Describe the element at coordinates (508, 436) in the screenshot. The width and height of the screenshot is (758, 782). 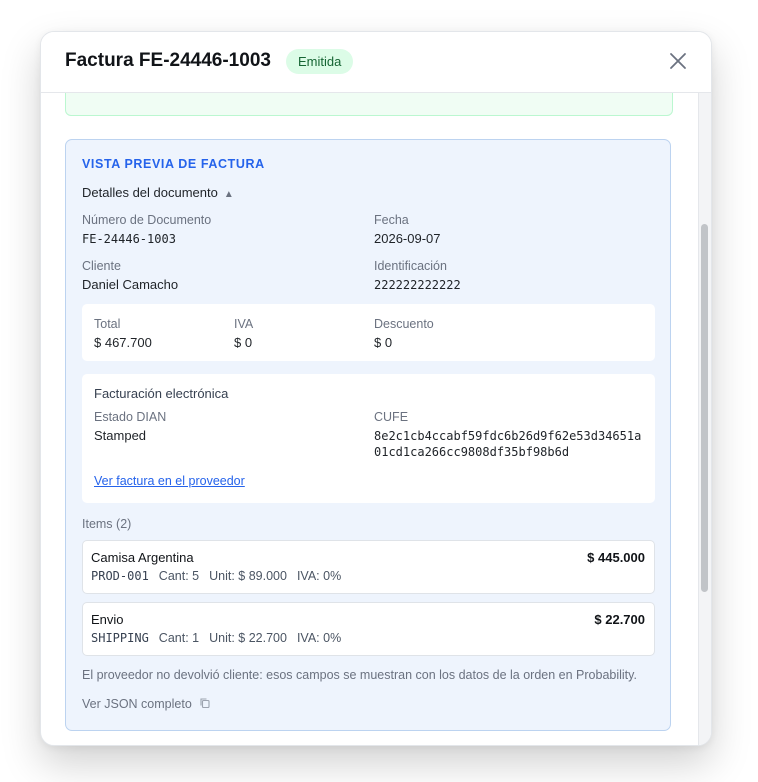
I see `cufe-line-1: 8e2c1cb4ccabf59fdc6b26d9f62e53d34651a` at that location.